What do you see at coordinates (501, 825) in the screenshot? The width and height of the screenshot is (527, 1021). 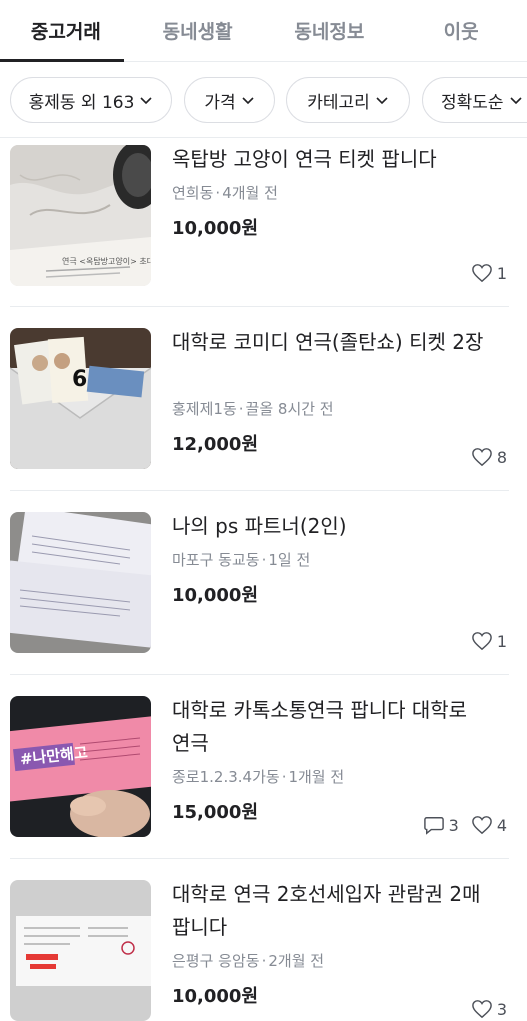 I see `like-count-value: 4` at bounding box center [501, 825].